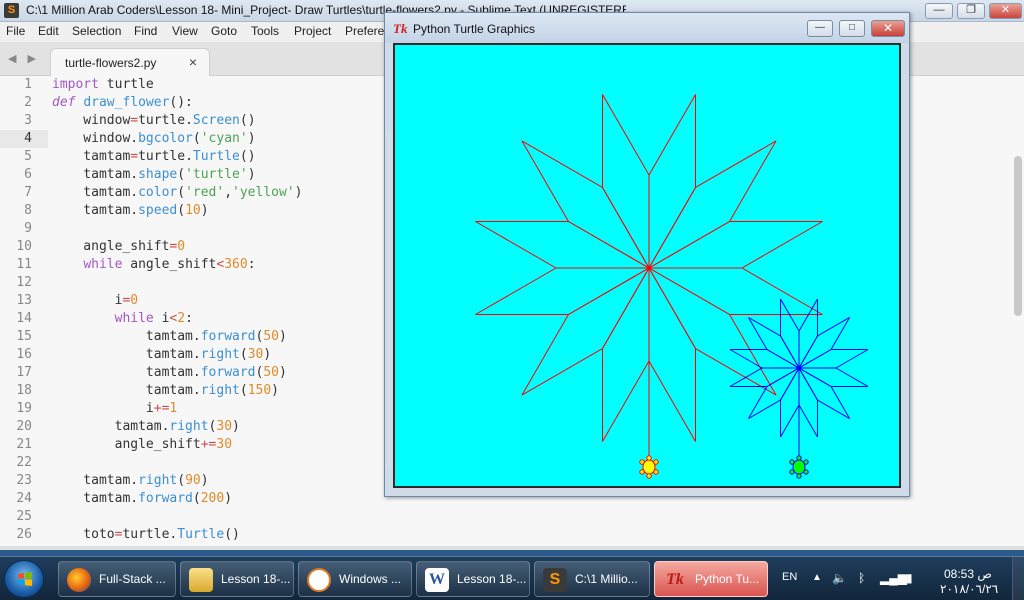  I want to click on windows-logo-icon, so click(25, 579).